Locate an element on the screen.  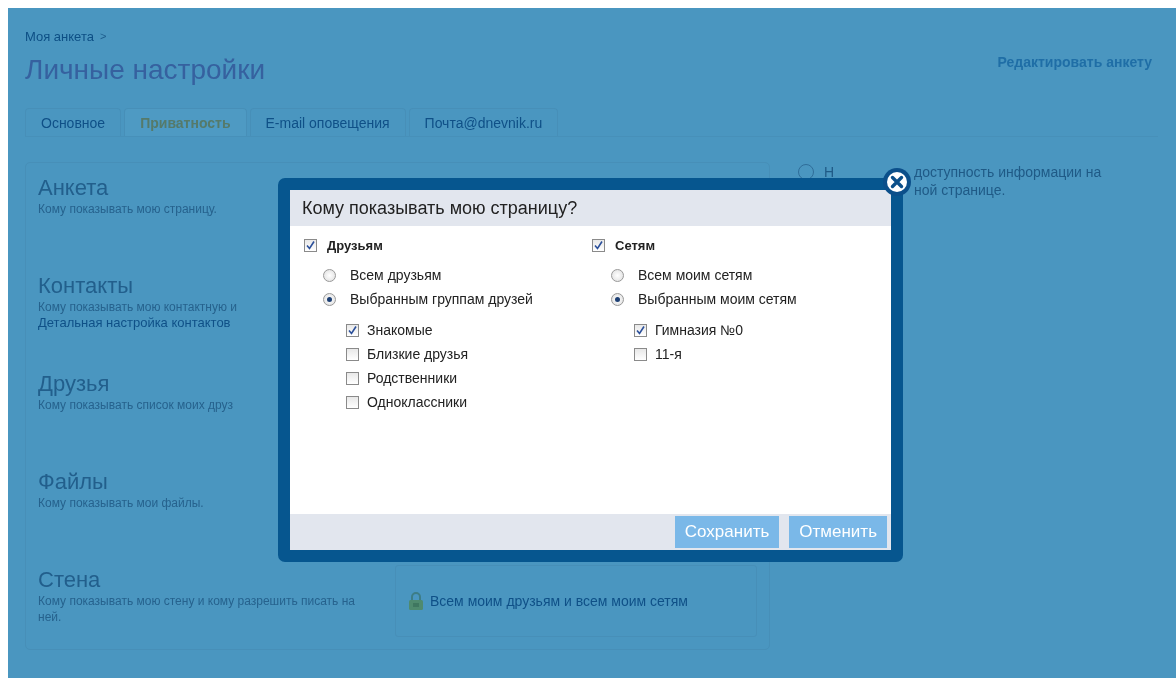
checkbox-label: Родственники is located at coordinates (412, 378).